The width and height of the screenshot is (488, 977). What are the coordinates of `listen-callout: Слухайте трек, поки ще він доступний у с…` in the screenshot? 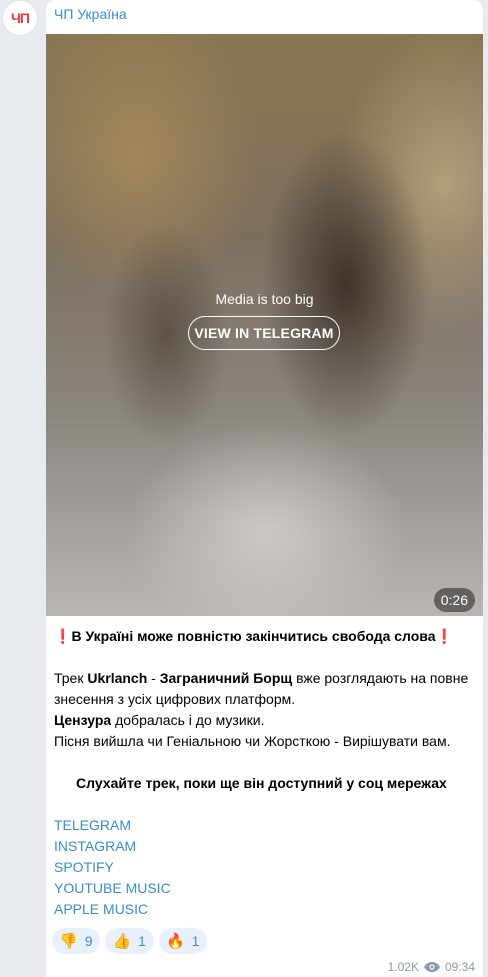 It's located at (261, 783).